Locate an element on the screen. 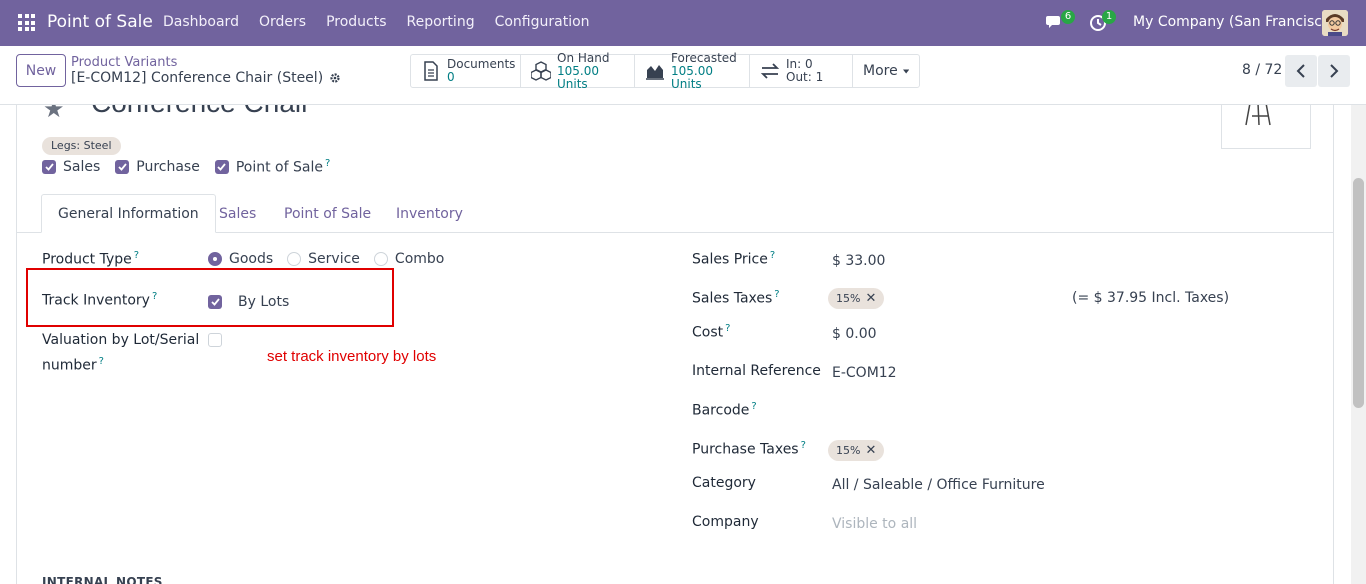  more-button: More is located at coordinates (886, 71).